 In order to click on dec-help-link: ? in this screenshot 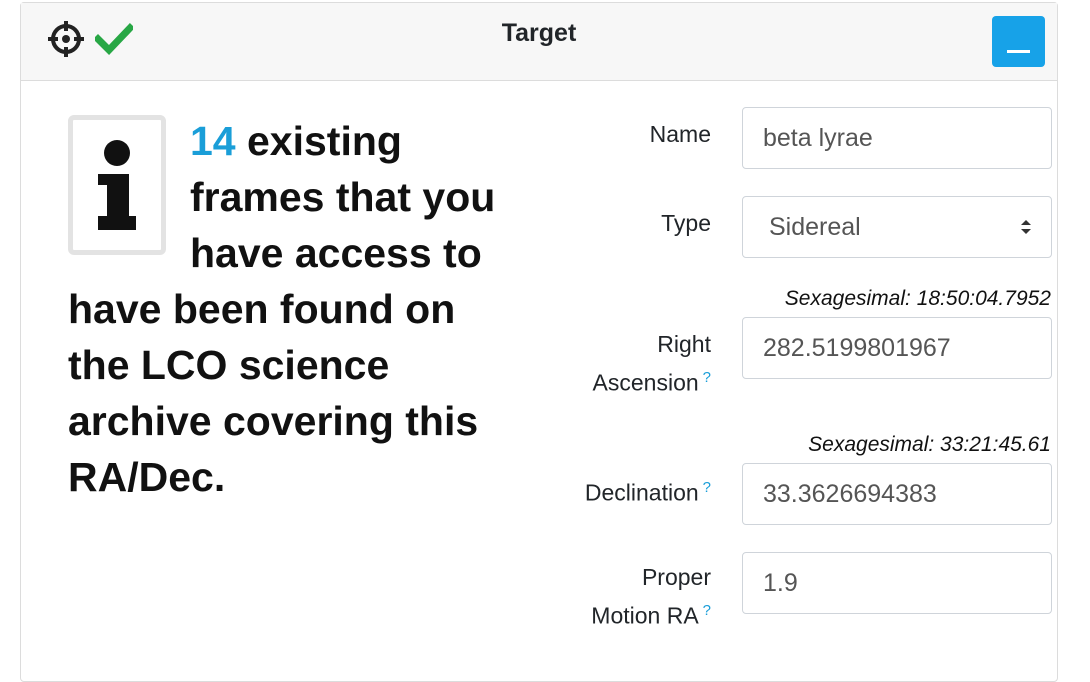, I will do `click(707, 487)`.